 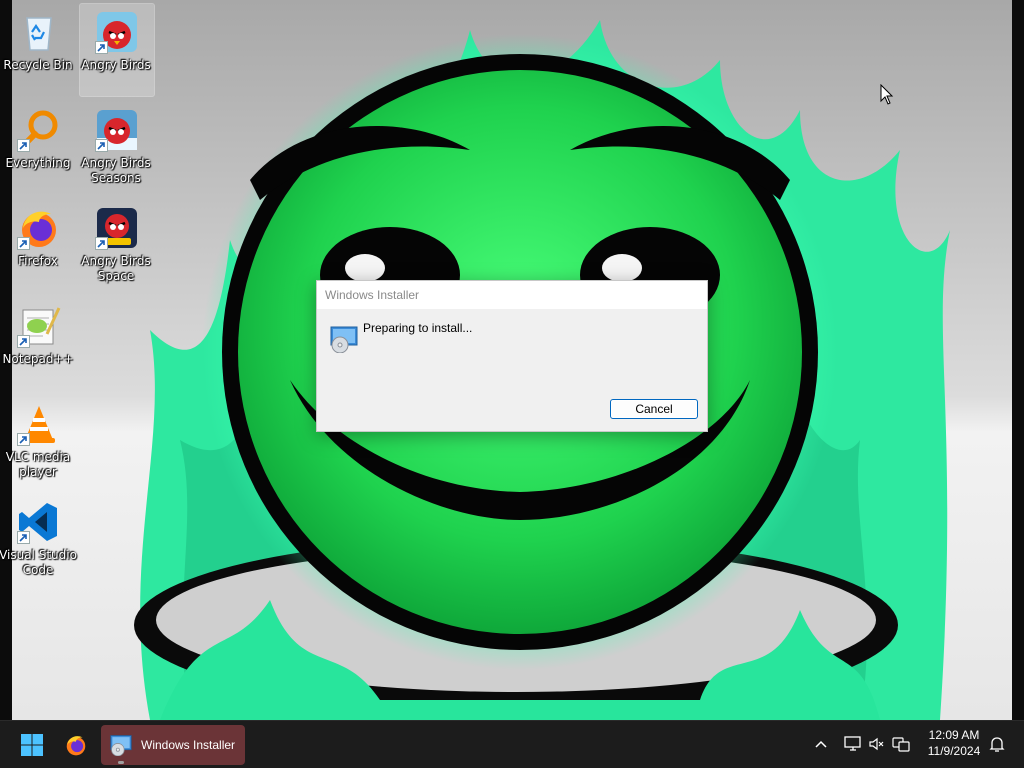 I want to click on notification-bell-icon, so click(x=997, y=744).